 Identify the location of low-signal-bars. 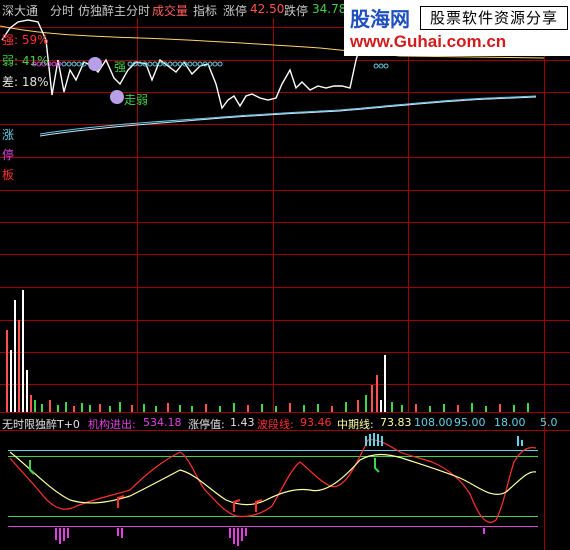
(270, 537).